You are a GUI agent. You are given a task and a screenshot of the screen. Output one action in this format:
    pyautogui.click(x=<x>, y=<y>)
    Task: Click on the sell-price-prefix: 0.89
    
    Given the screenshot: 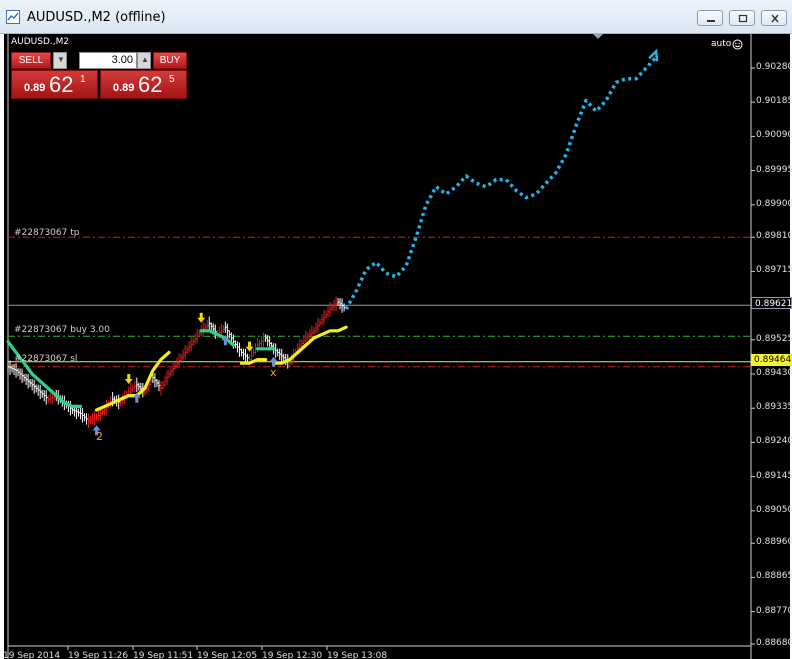 What is the action you would take?
    pyautogui.click(x=35, y=88)
    